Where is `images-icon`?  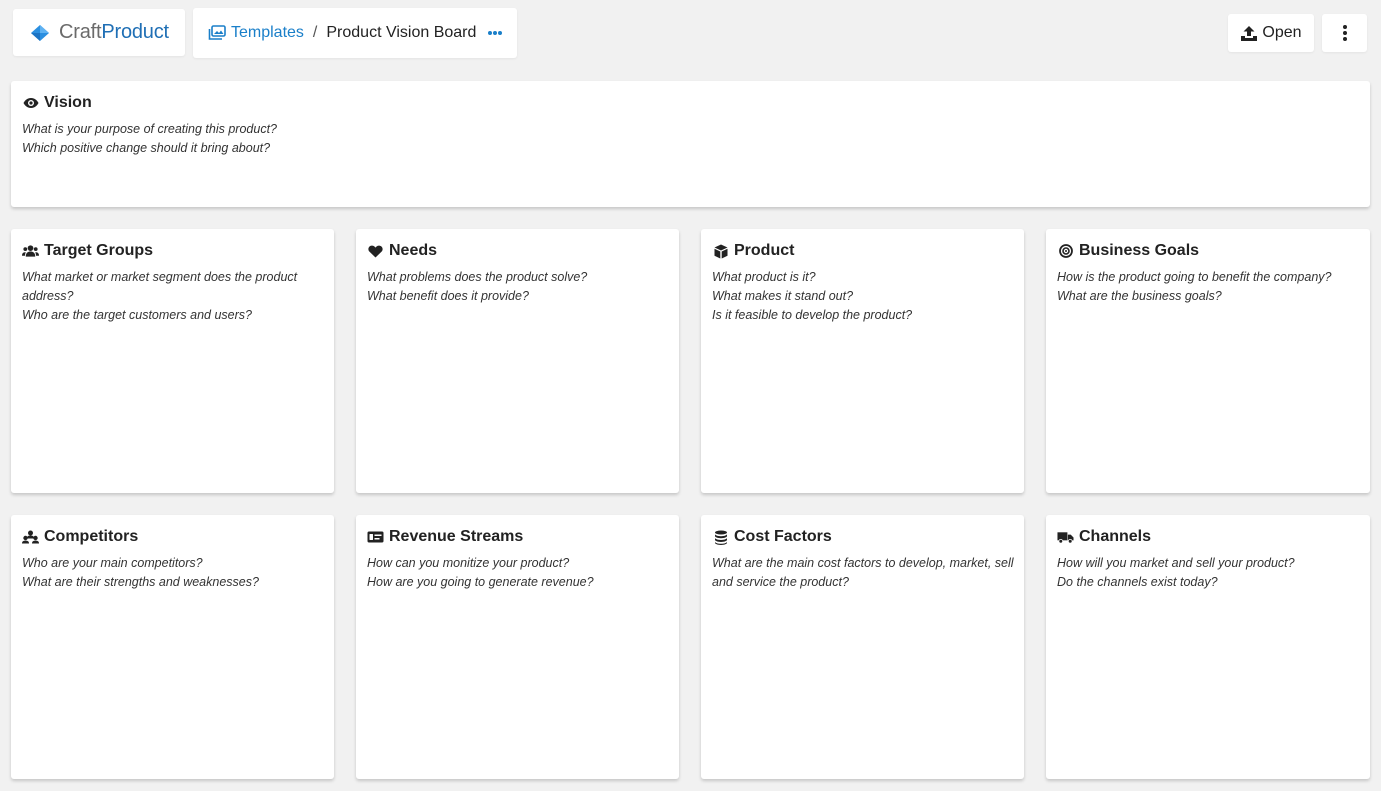 images-icon is located at coordinates (217, 32).